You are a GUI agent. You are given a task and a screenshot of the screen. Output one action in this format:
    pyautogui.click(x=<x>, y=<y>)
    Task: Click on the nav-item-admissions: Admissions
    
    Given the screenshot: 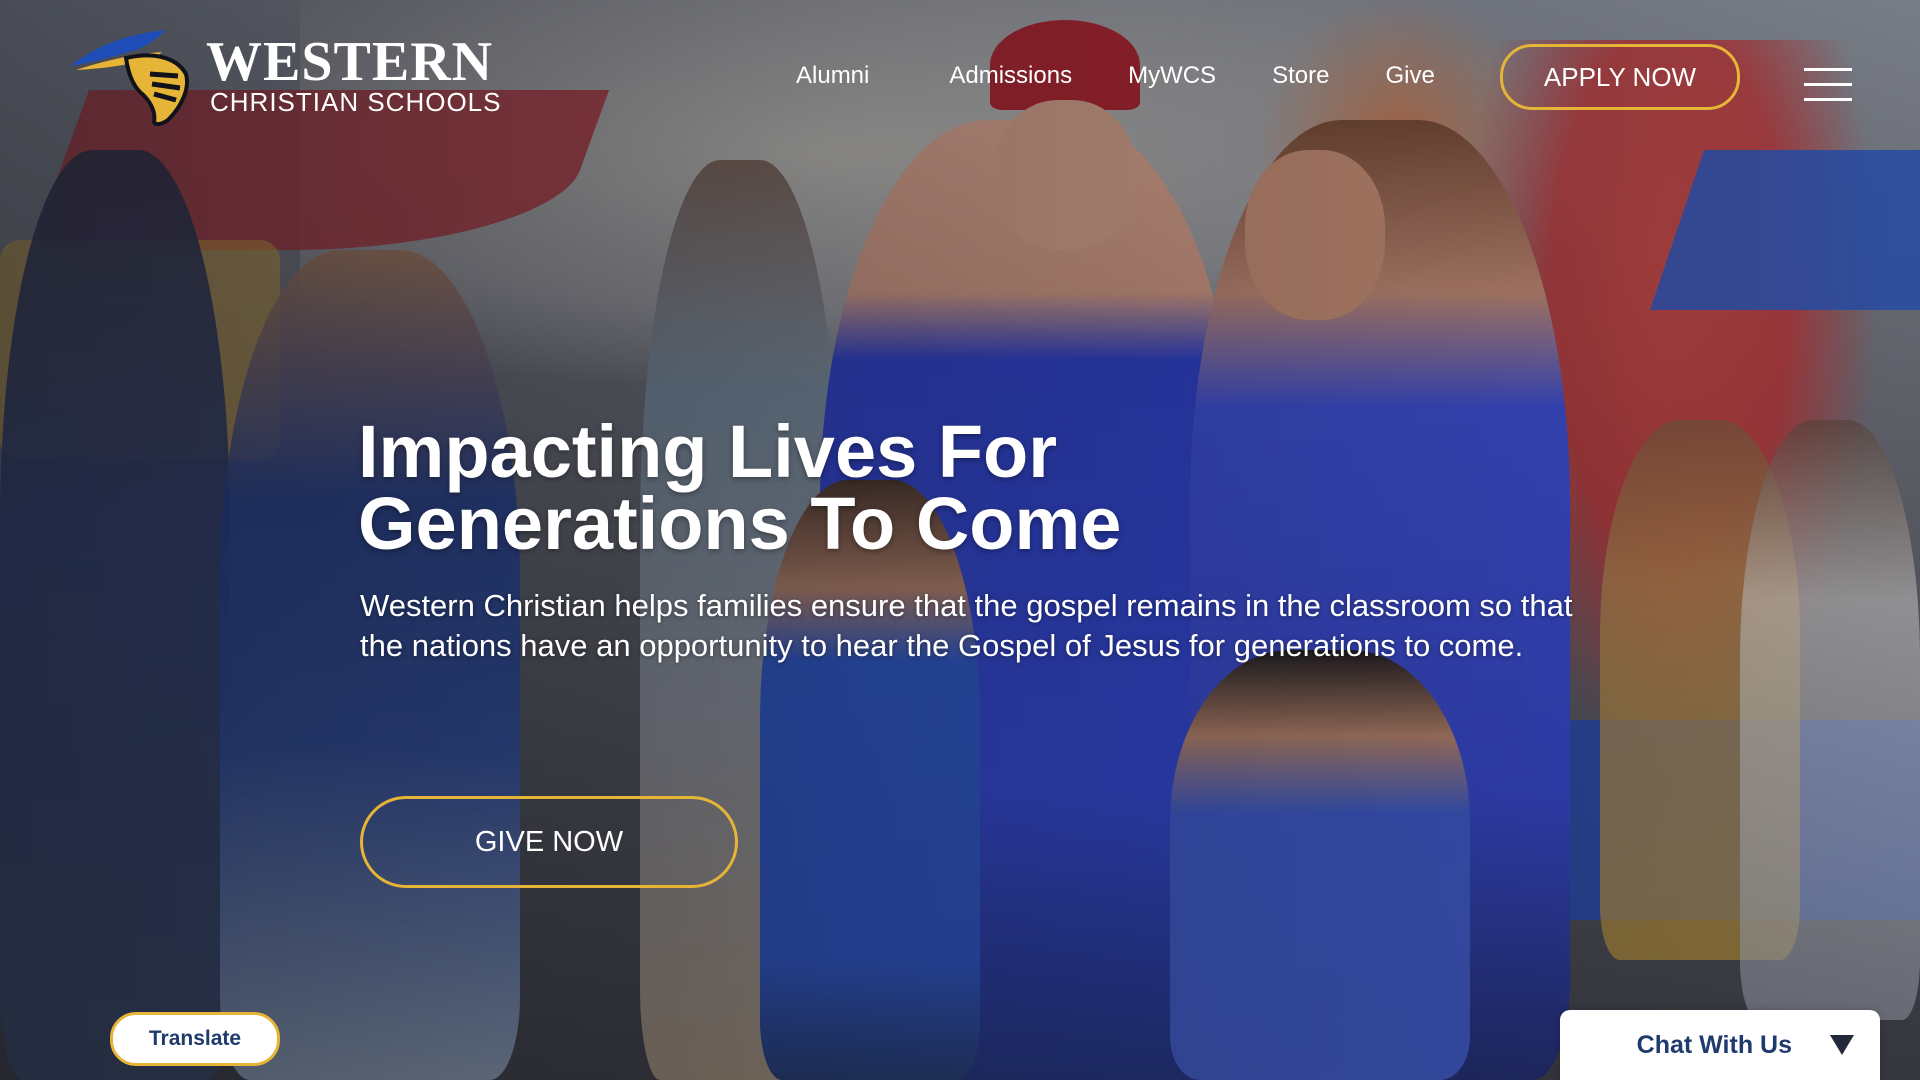 What is the action you would take?
    pyautogui.click(x=1010, y=76)
    